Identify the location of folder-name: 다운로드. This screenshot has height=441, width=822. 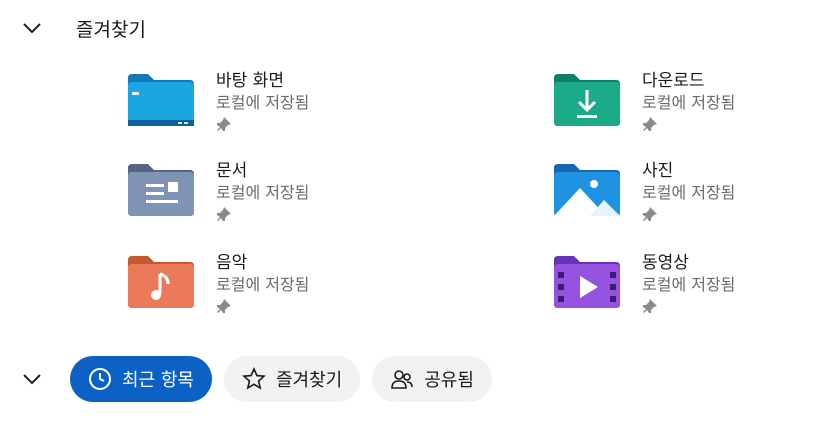
(673, 81).